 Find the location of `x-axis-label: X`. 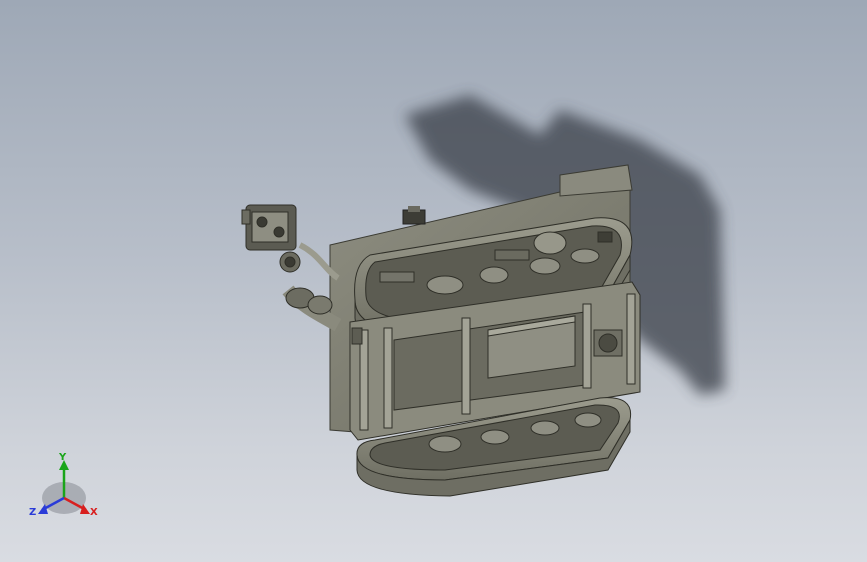

x-axis-label: X is located at coordinates (94, 512).